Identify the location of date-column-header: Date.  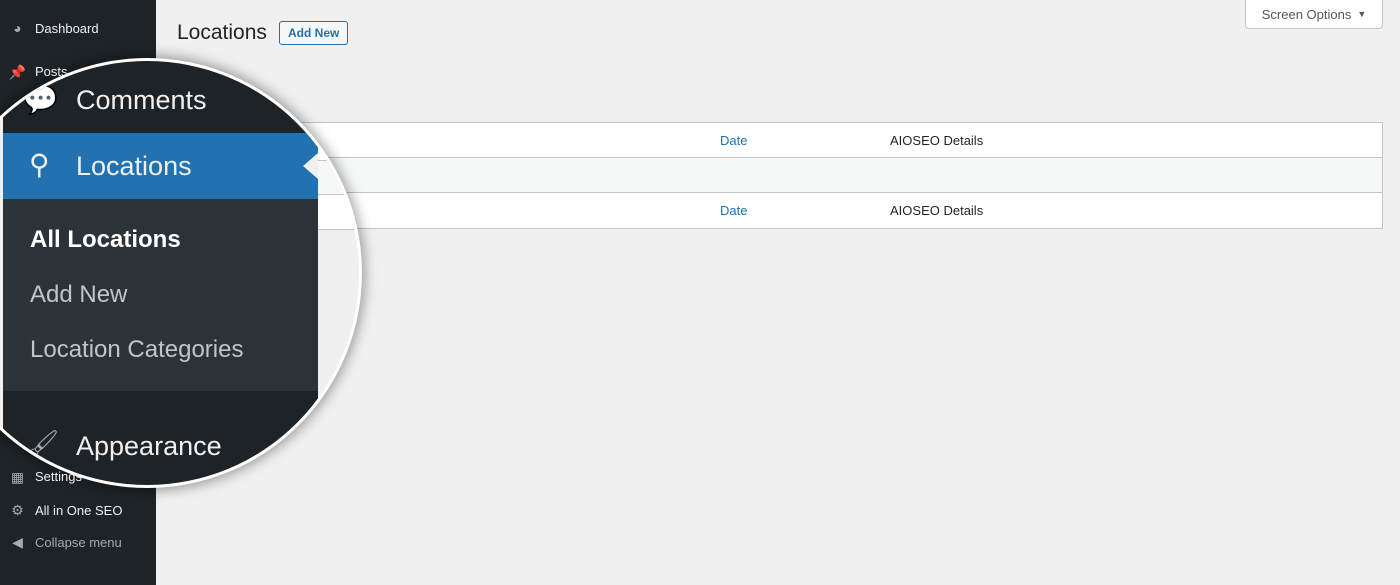
(733, 140).